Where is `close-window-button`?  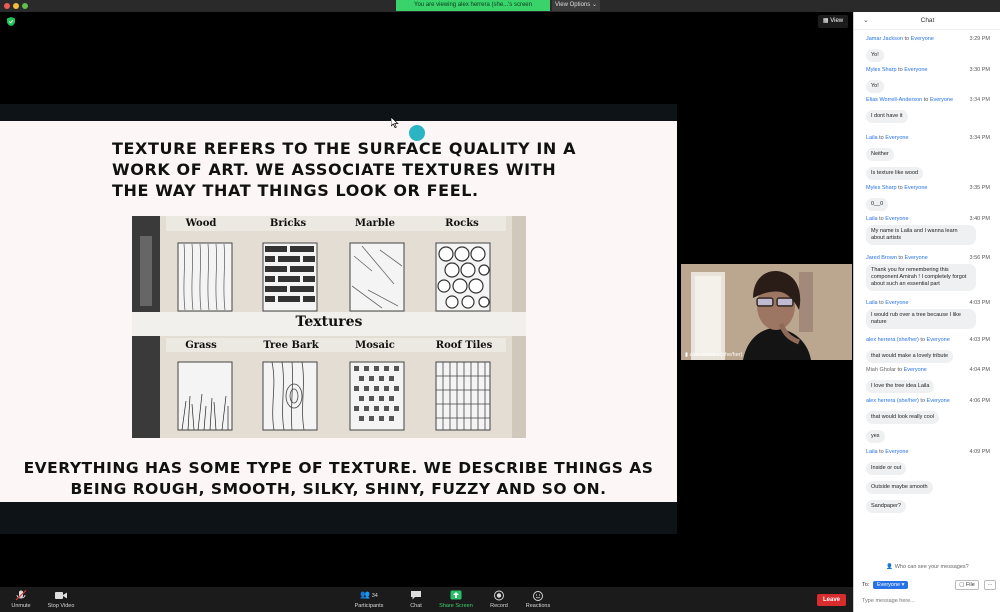 close-window-button is located at coordinates (7, 6).